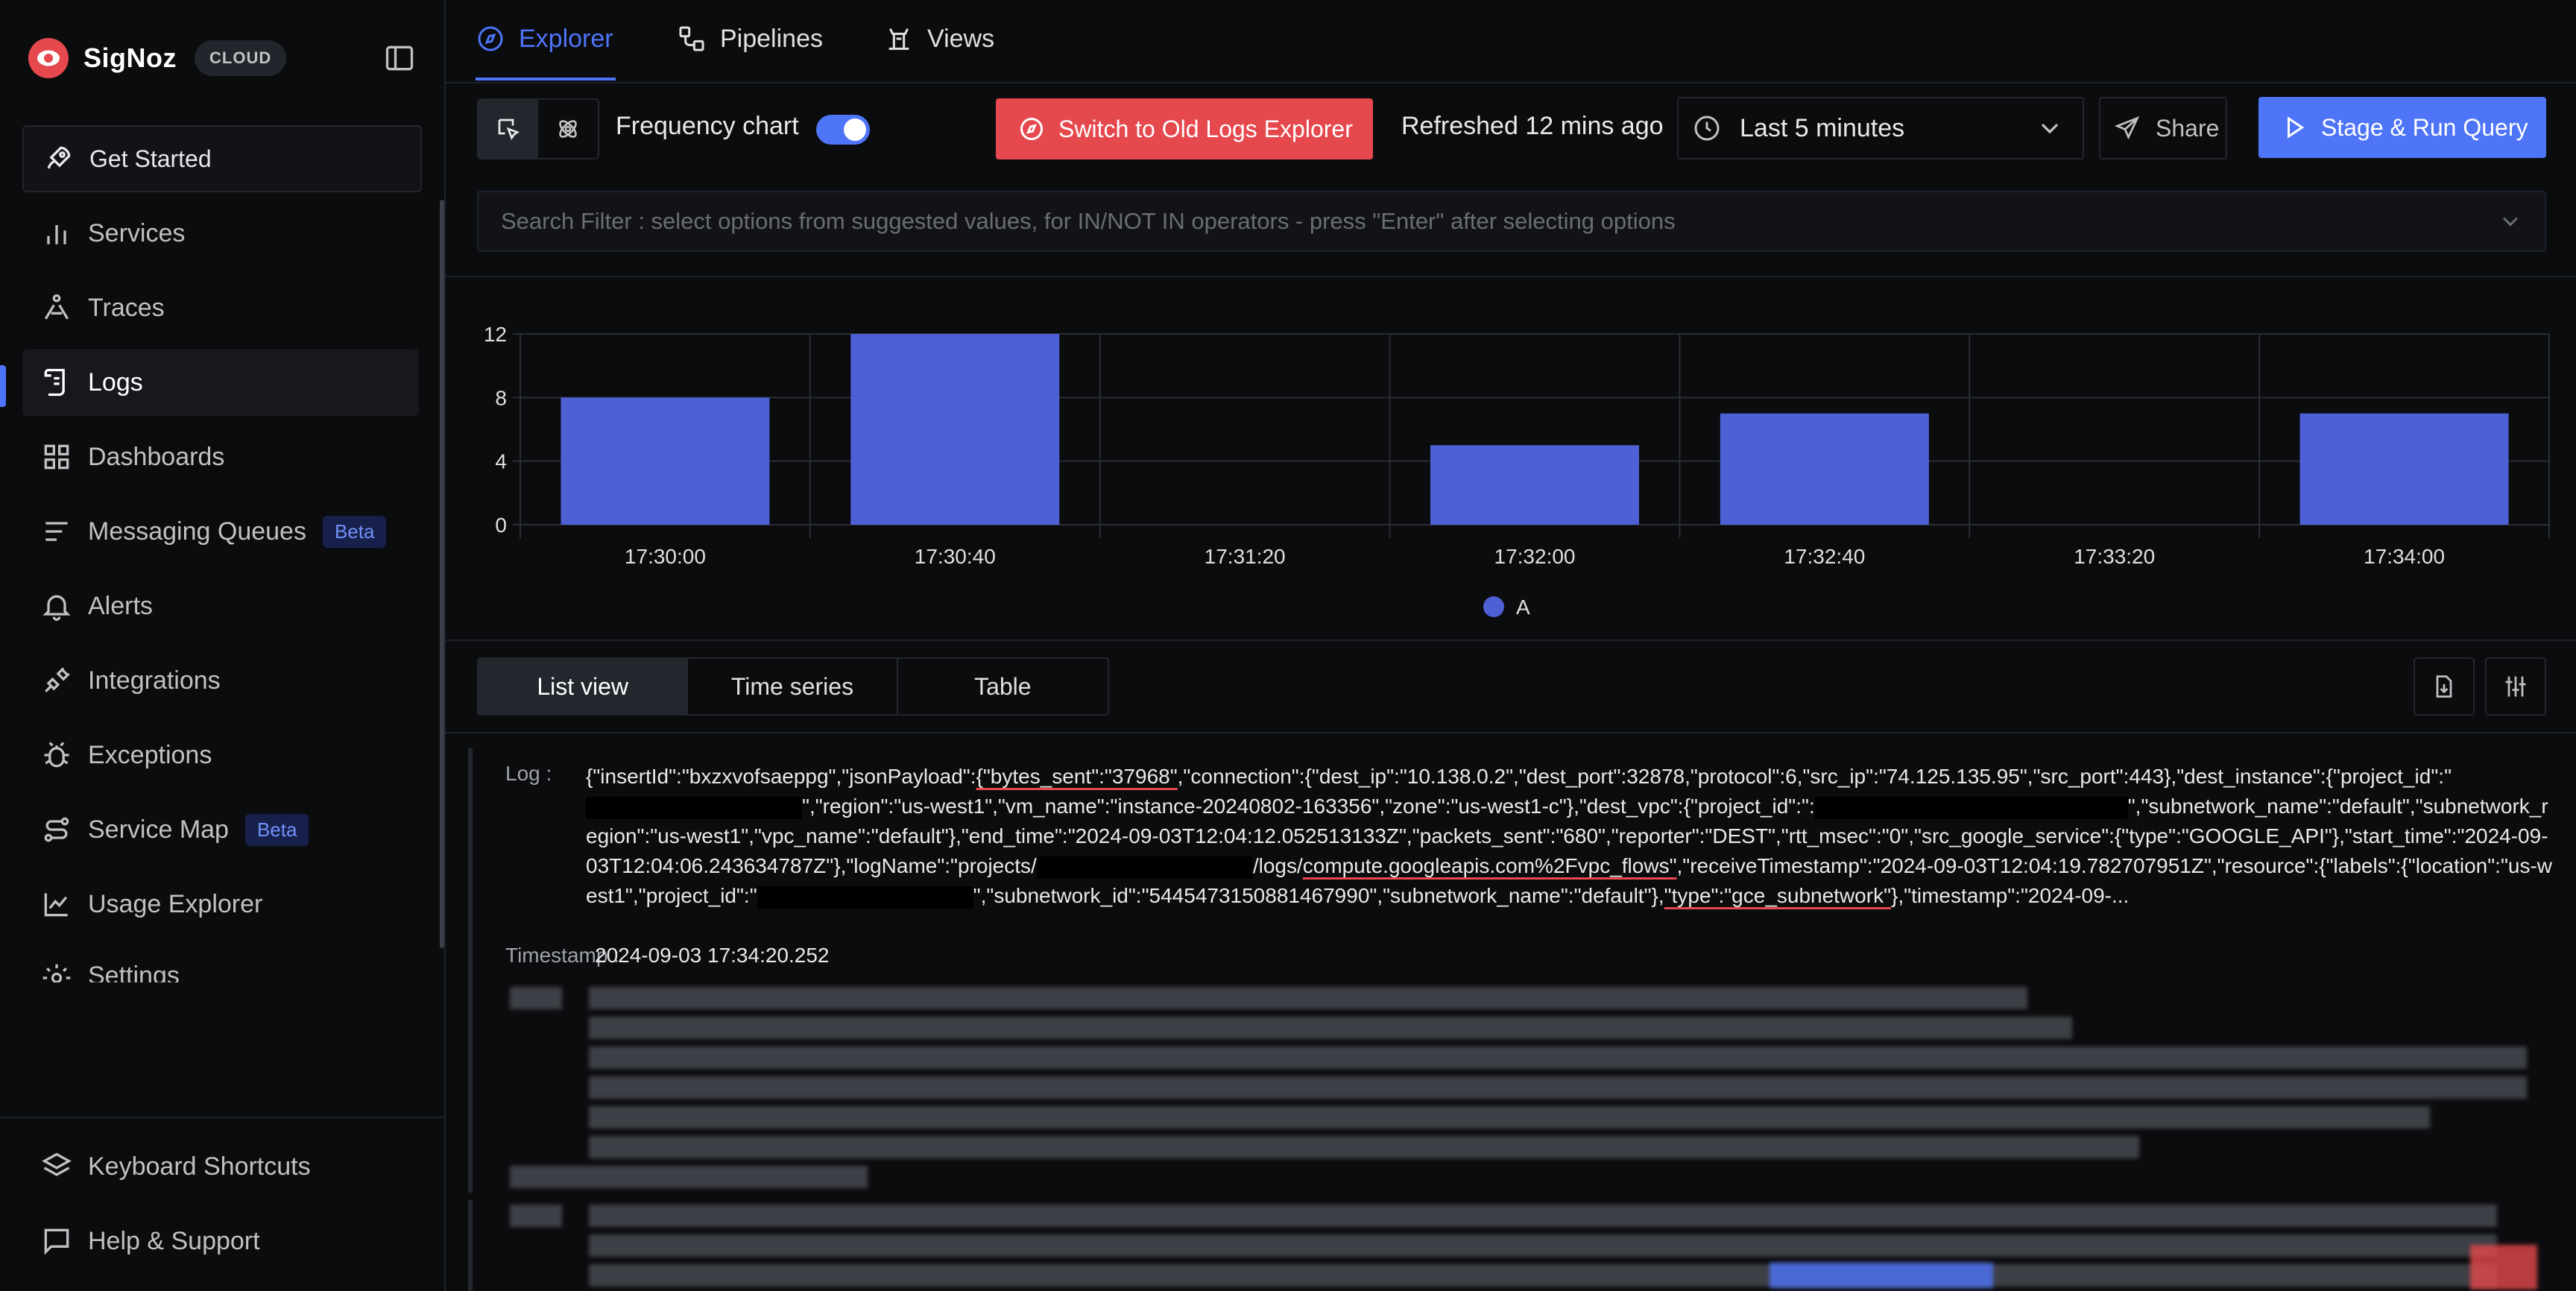  I want to click on log-text: {"project_id":", so click(2389, 776).